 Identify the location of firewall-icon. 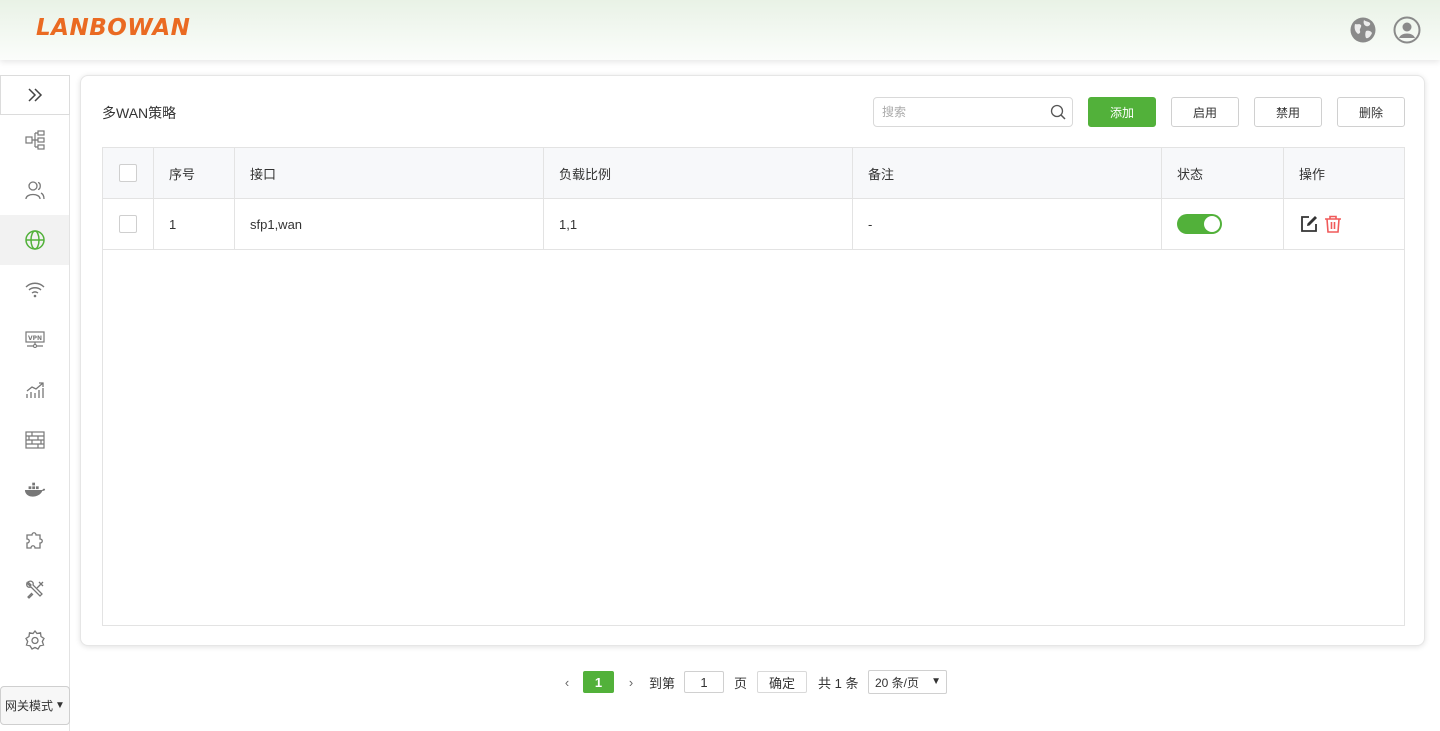
(34, 440).